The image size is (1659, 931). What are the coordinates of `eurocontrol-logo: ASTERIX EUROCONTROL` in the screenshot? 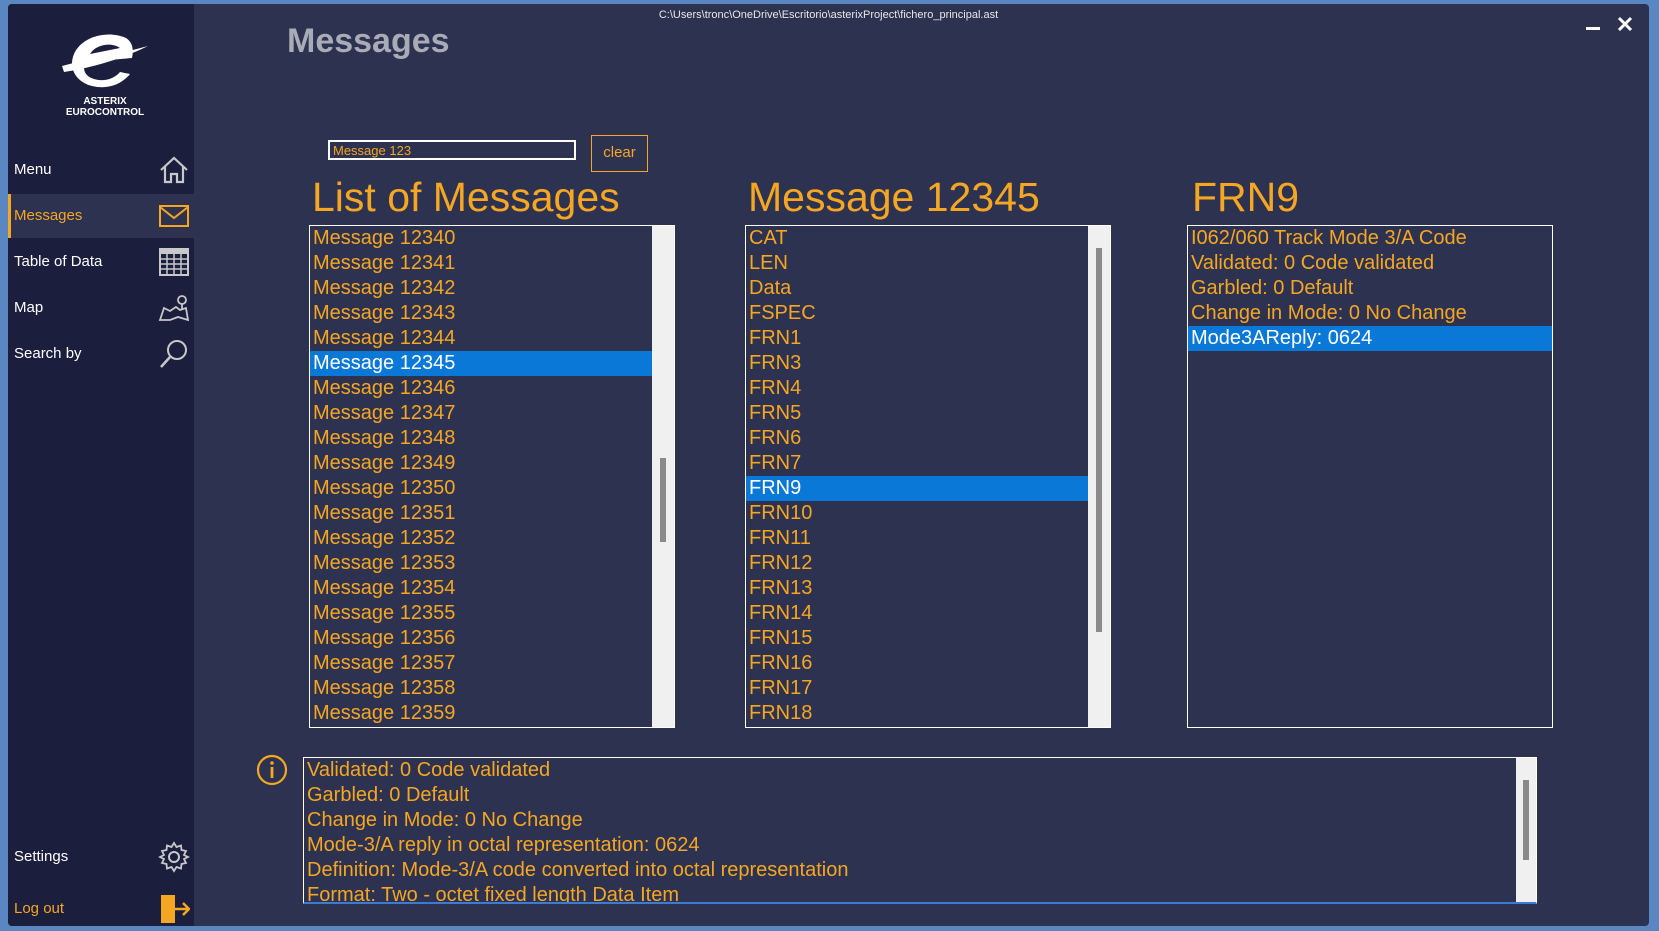 It's located at (105, 77).